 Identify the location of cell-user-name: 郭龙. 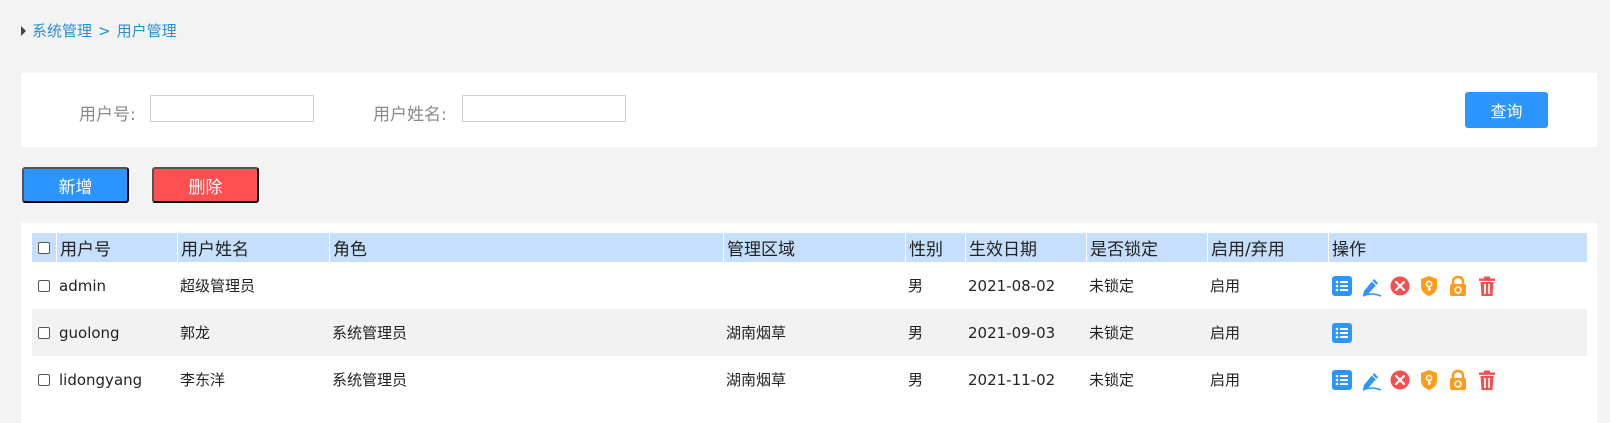
(195, 333).